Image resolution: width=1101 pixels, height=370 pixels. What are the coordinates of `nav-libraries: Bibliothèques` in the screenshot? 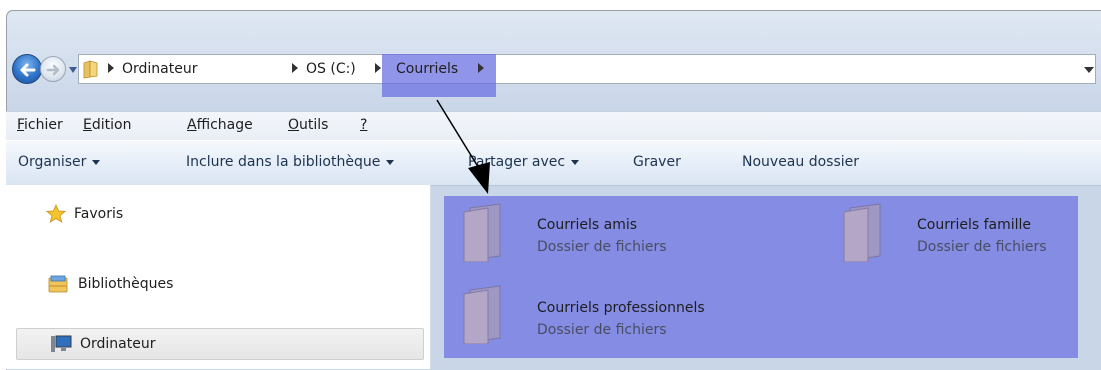 It's located at (125, 284).